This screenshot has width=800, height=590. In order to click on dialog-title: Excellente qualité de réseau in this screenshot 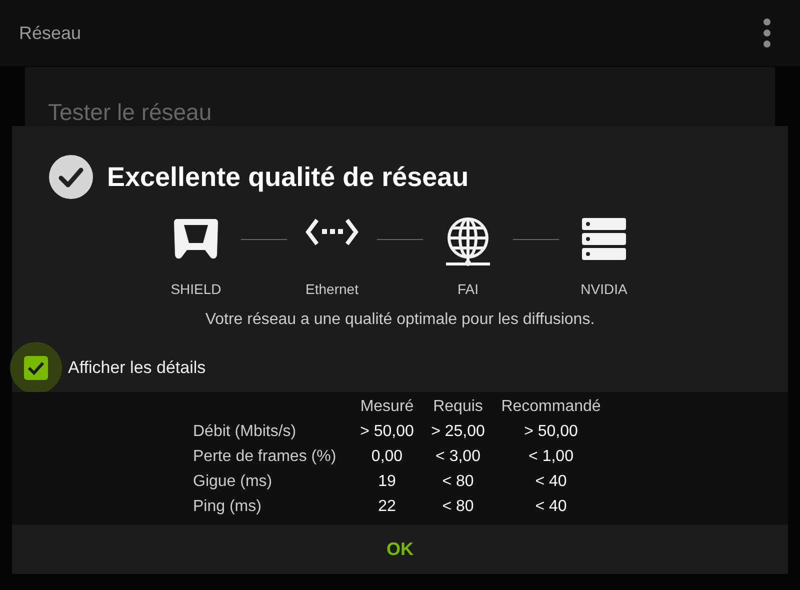, I will do `click(288, 177)`.